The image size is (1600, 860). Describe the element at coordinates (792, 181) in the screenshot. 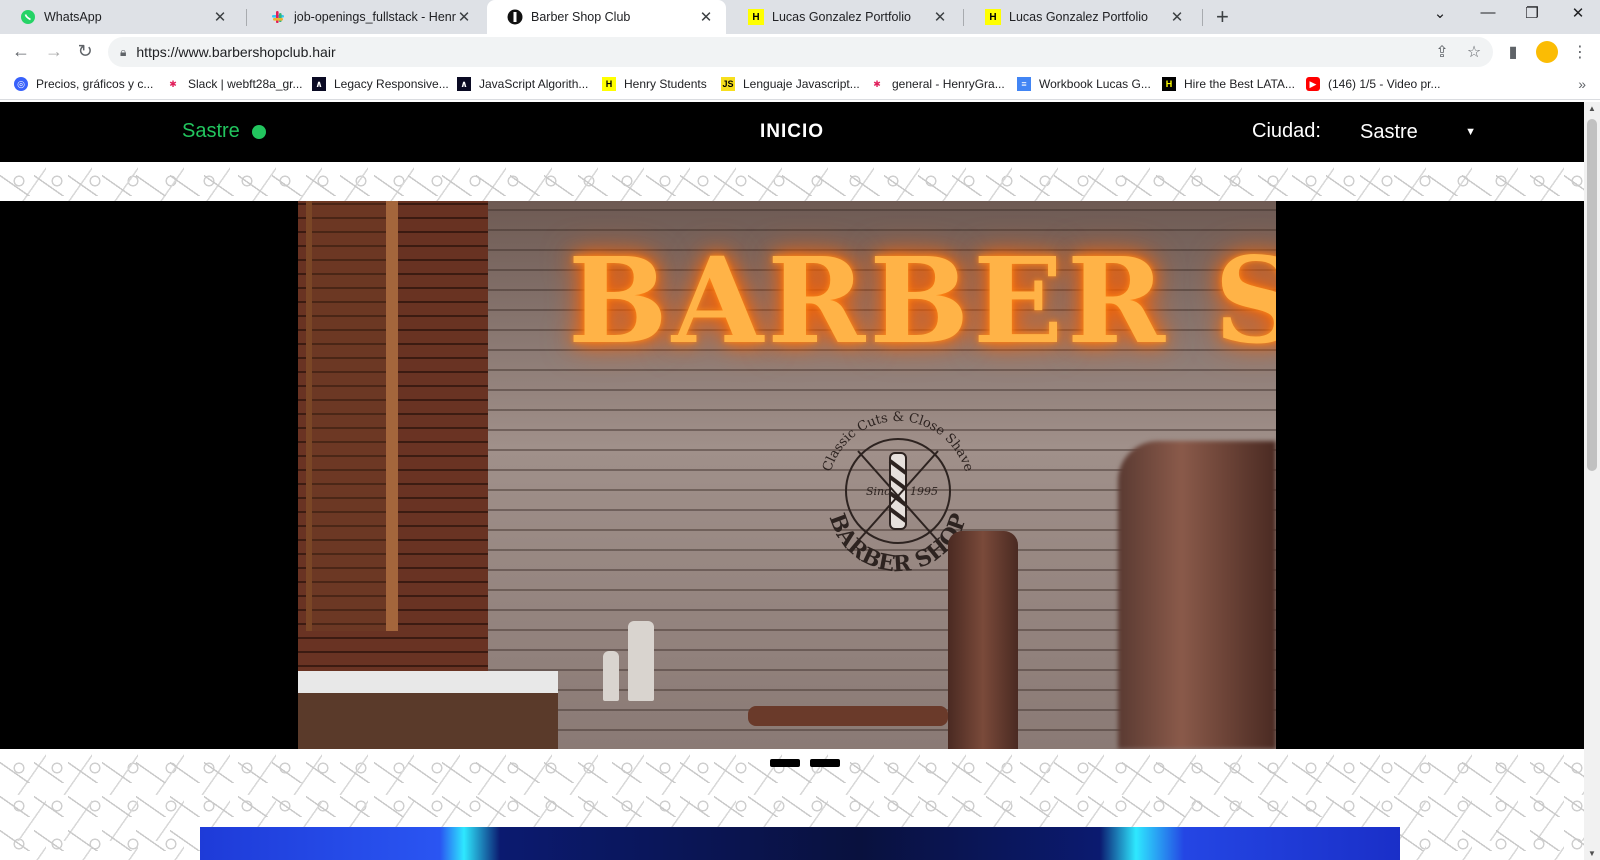

I see `barber-tools-pattern` at that location.